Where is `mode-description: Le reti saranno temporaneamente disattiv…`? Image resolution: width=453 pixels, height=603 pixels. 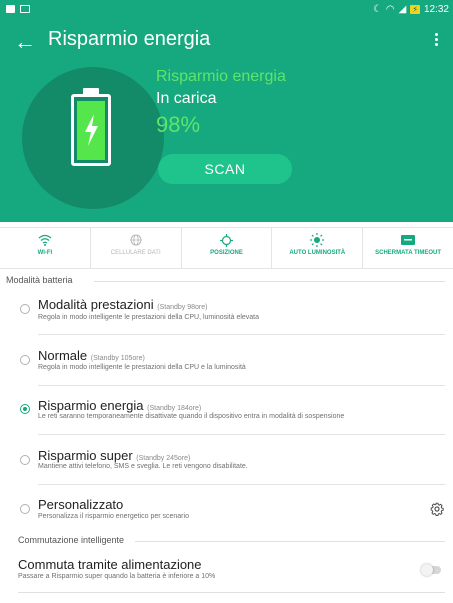 mode-description: Le reti saranno temporaneamente disattiv… is located at coordinates (191, 416).